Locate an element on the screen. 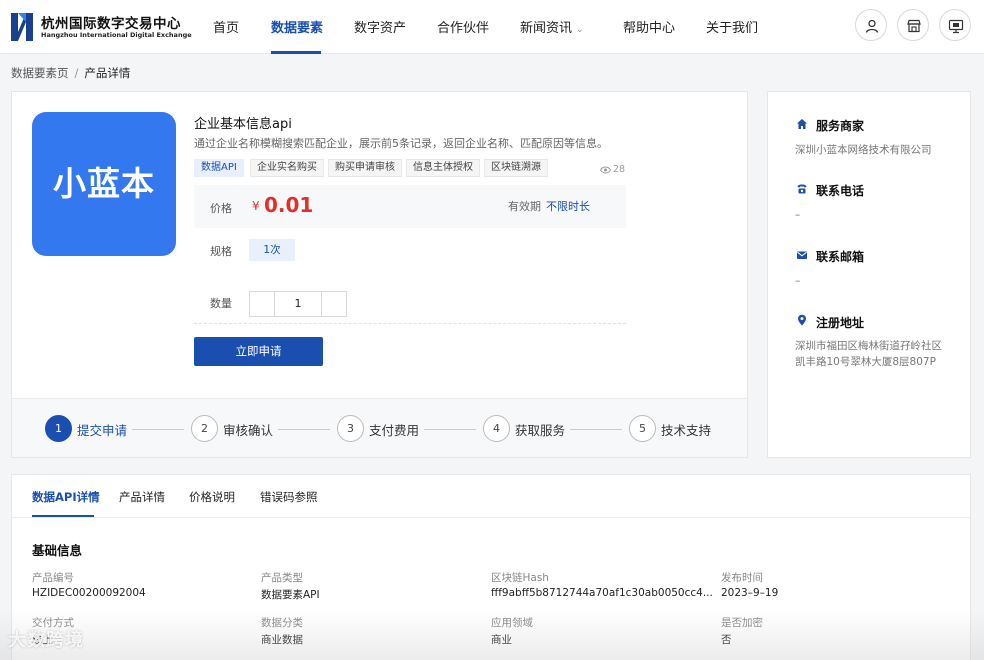 The image size is (984, 660). tag-data-api: 数据API is located at coordinates (219, 168).